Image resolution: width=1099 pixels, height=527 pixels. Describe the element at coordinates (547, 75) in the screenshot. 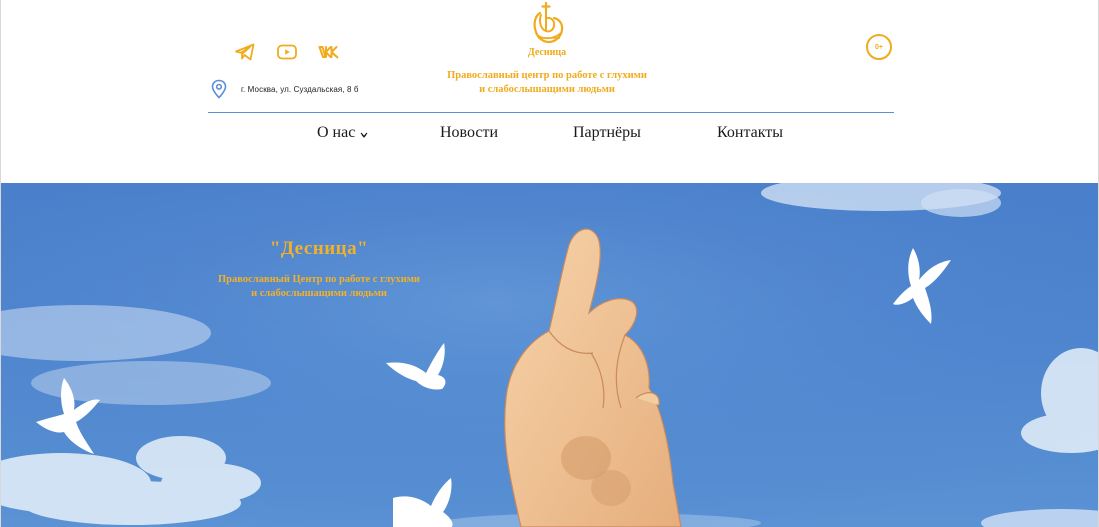

I see `tagline-line-1: Православный центр по работе с глухими` at that location.